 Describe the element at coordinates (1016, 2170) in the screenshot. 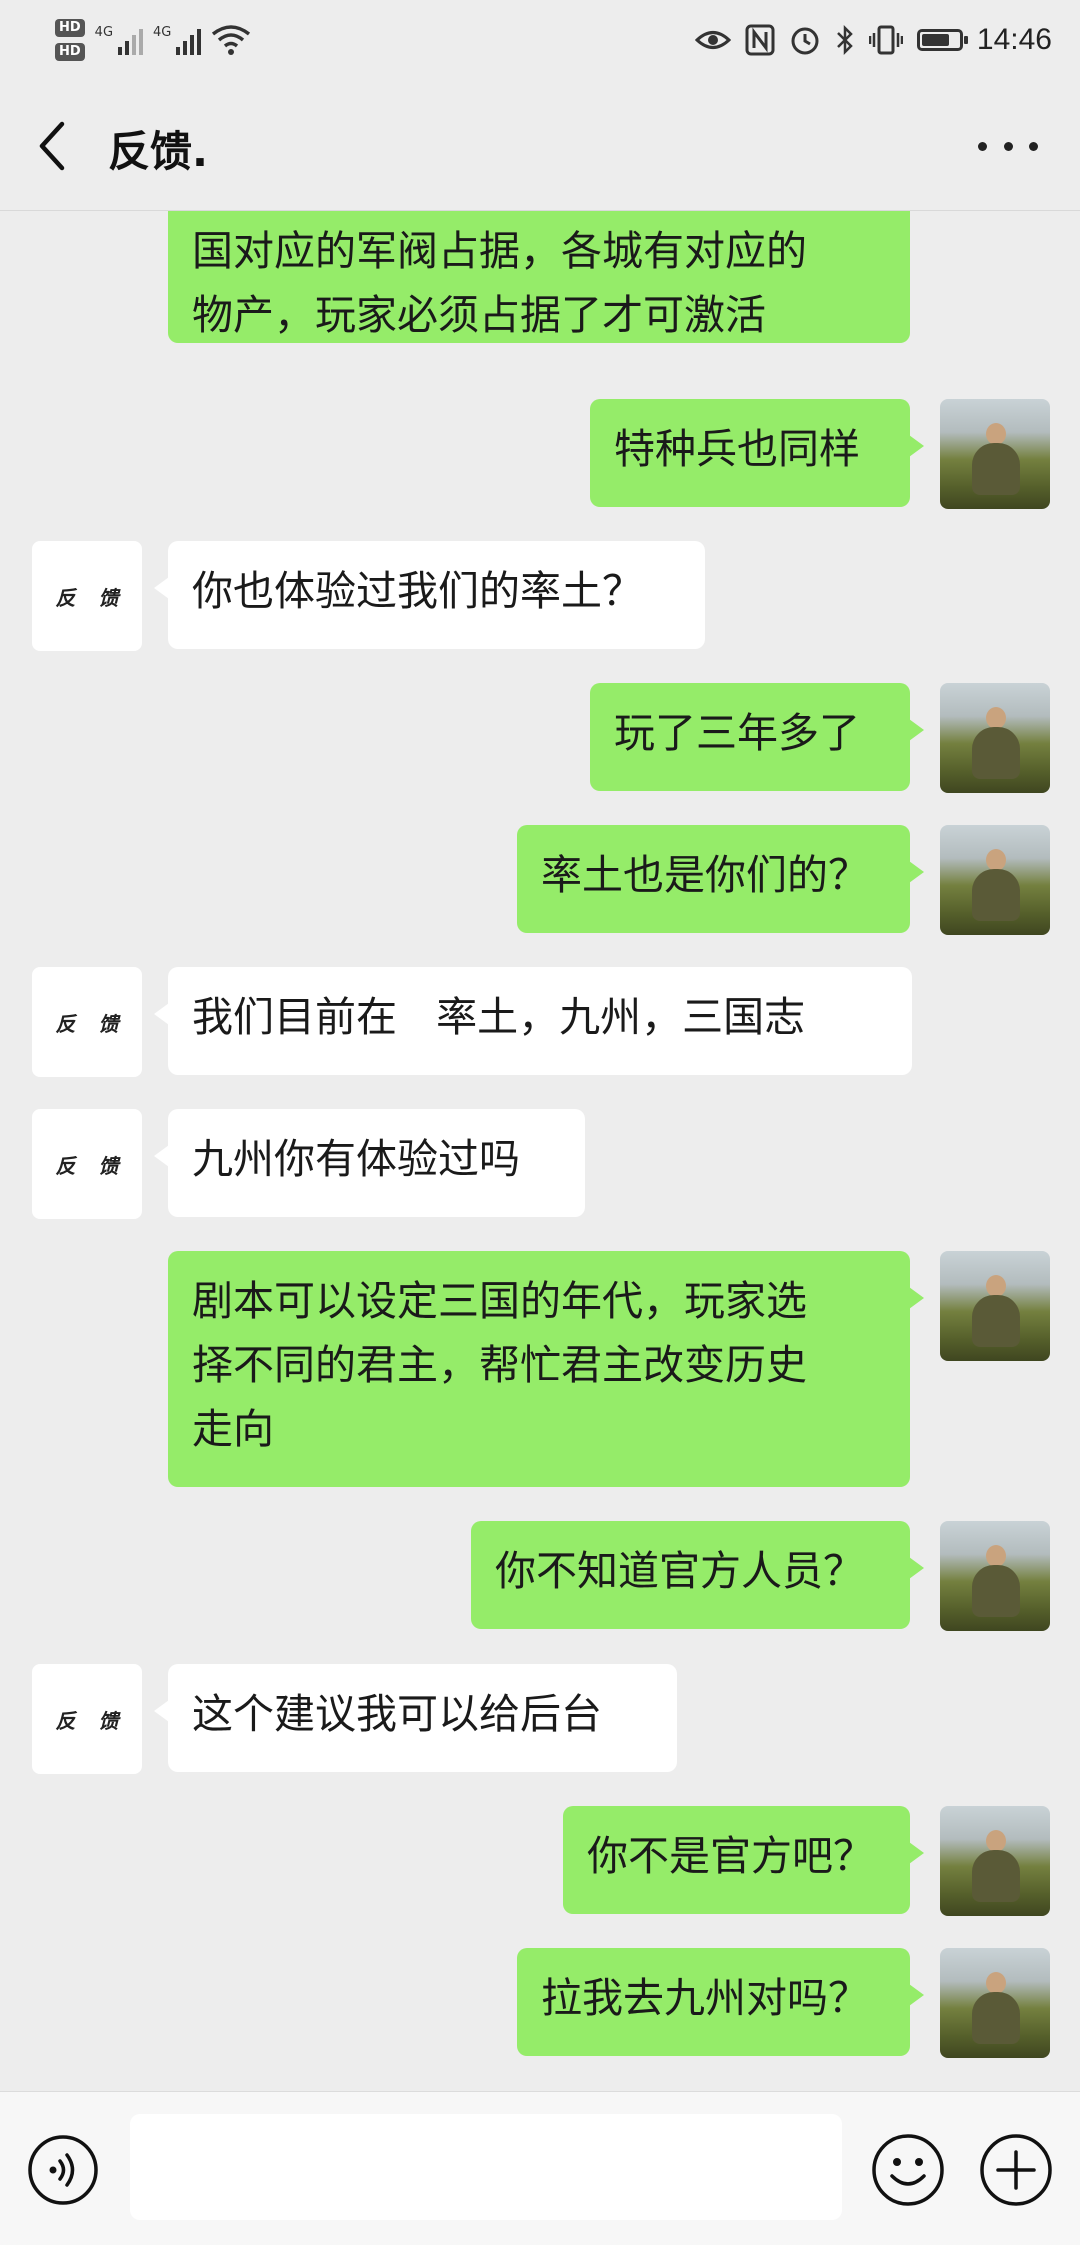

I see `plus-icon` at that location.